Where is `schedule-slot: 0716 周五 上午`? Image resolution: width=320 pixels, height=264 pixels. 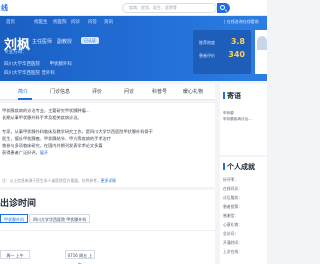 schedule-slot: 0716 周五 上午 is located at coordinates (80, 257).